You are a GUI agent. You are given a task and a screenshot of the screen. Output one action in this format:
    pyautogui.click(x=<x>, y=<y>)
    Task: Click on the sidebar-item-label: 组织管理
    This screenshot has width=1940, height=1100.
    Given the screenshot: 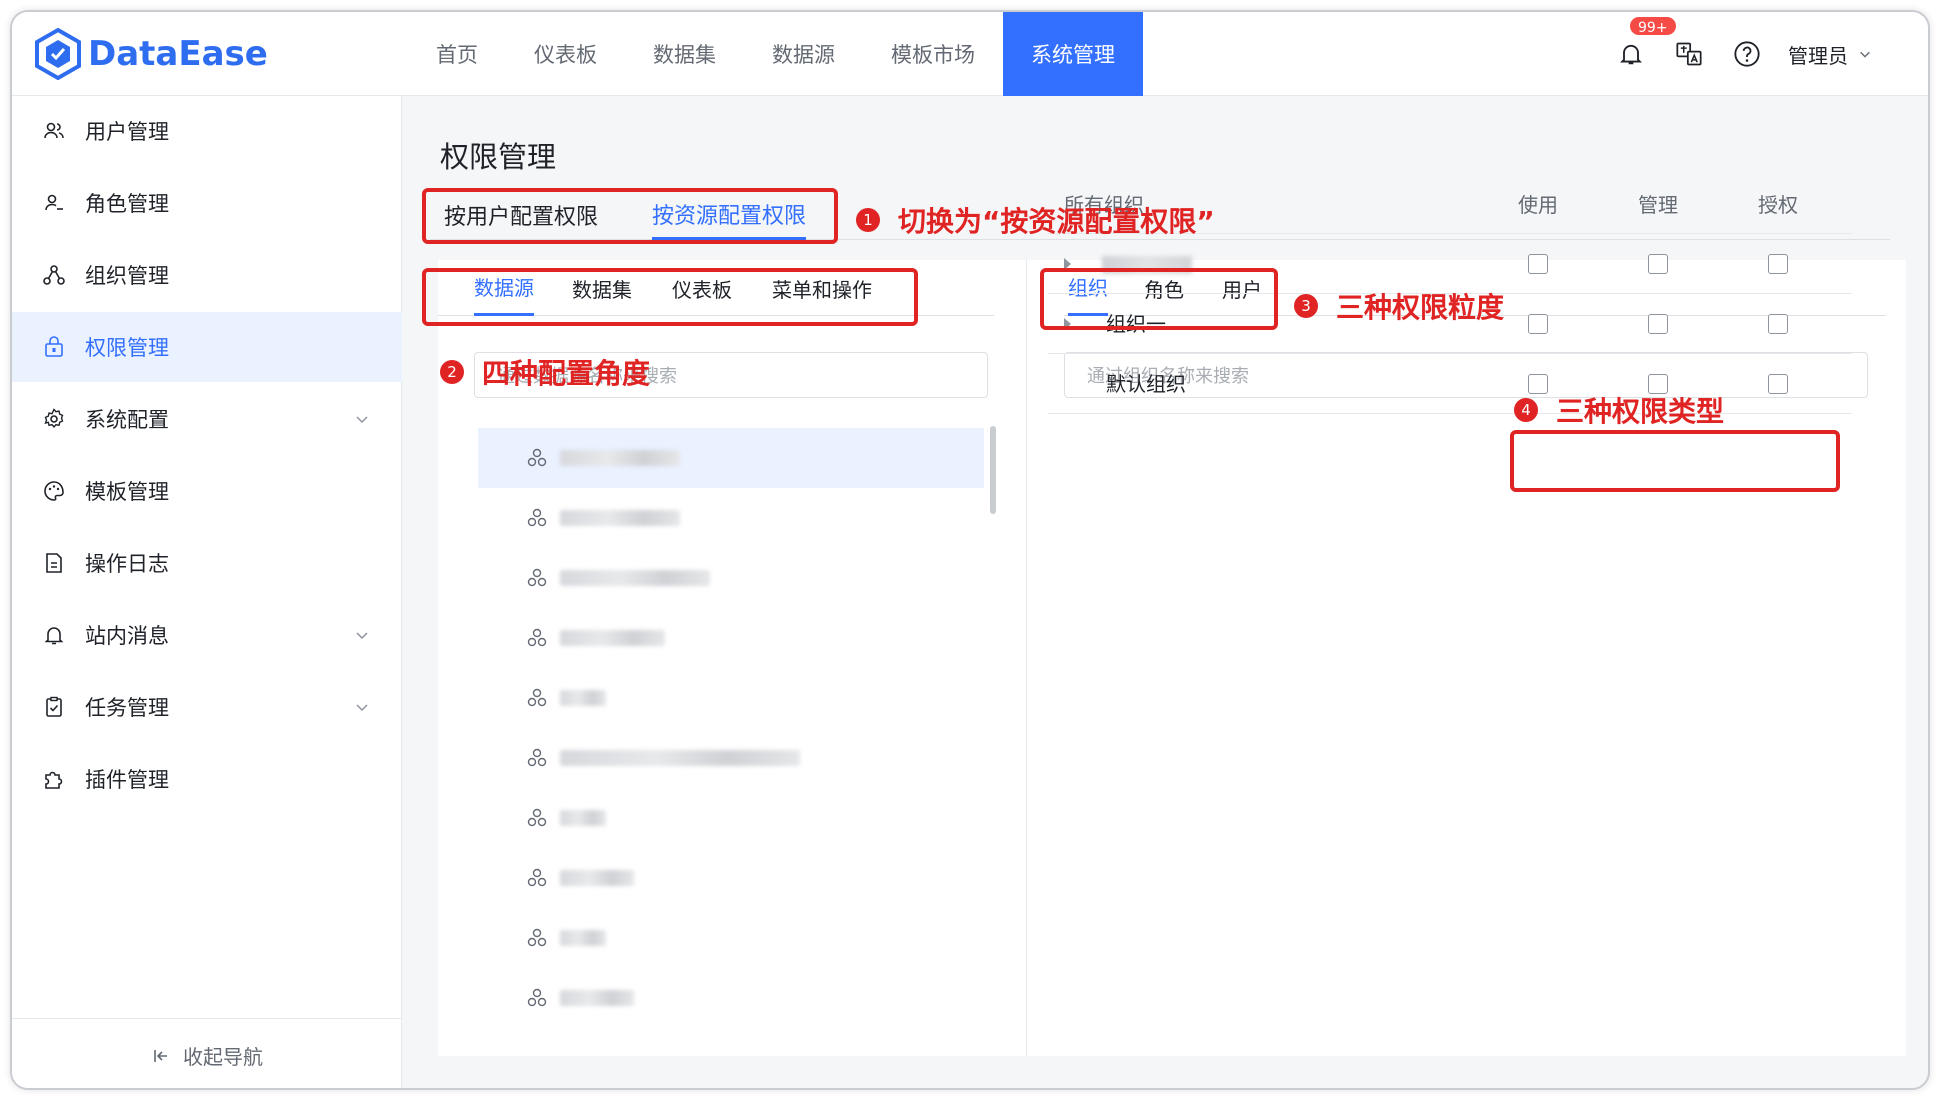 What is the action you would take?
    pyautogui.click(x=127, y=276)
    